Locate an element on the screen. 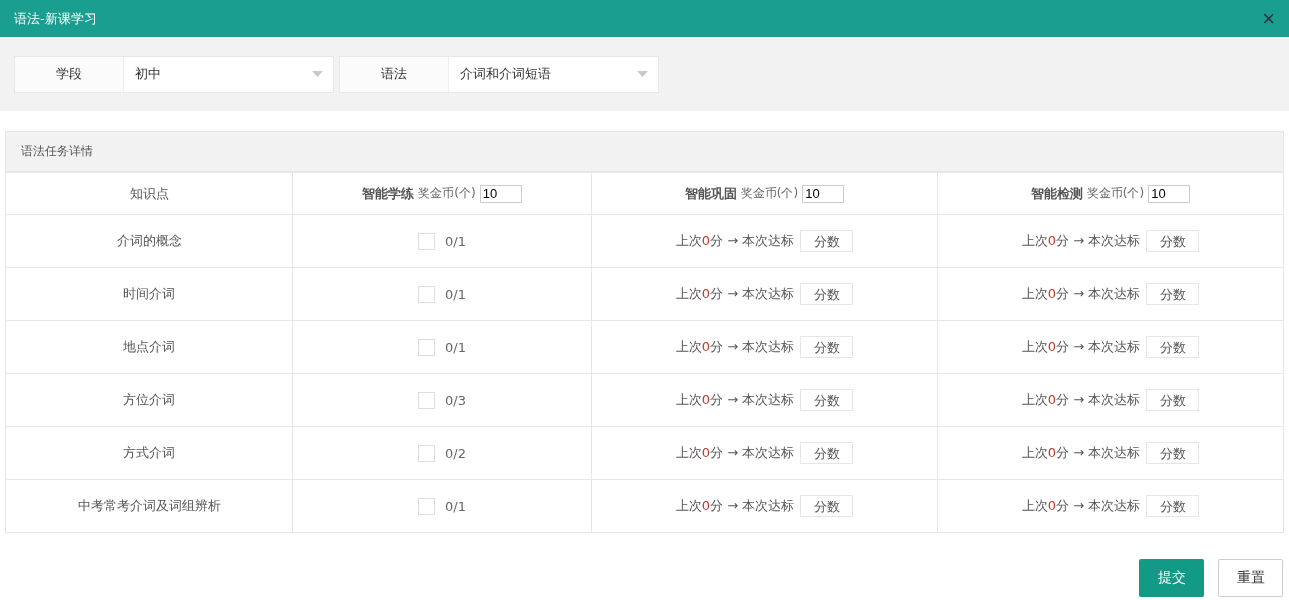 Image resolution: width=1289 pixels, height=600 pixels. progress-text: 0/3 is located at coordinates (455, 400).